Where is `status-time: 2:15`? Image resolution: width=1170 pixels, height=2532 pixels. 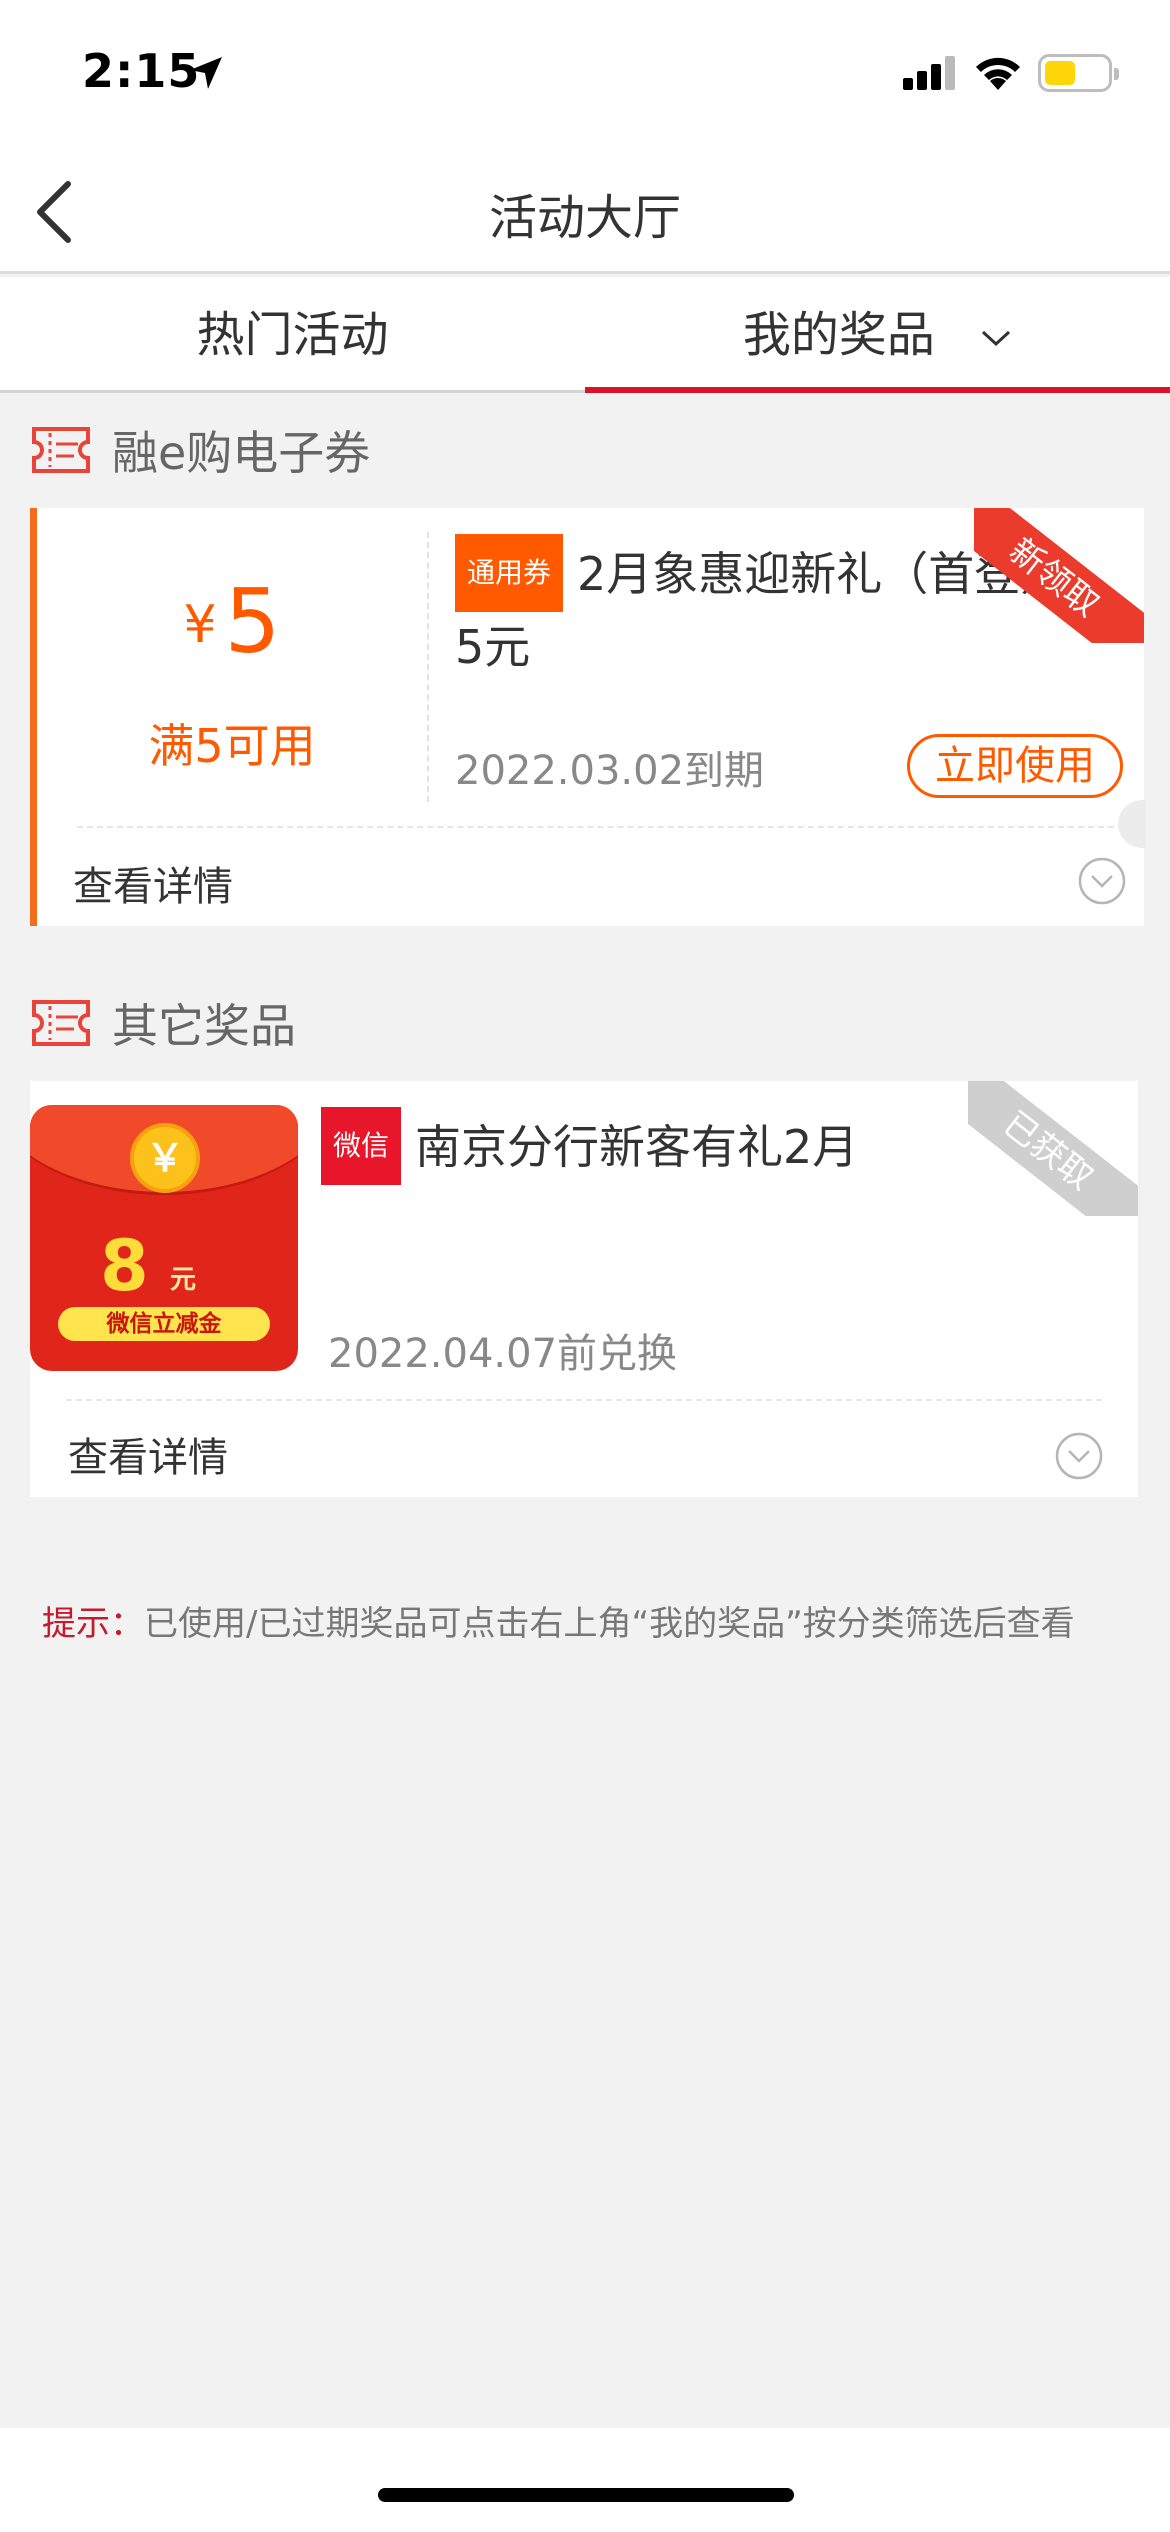 status-time: 2:15 is located at coordinates (141, 71).